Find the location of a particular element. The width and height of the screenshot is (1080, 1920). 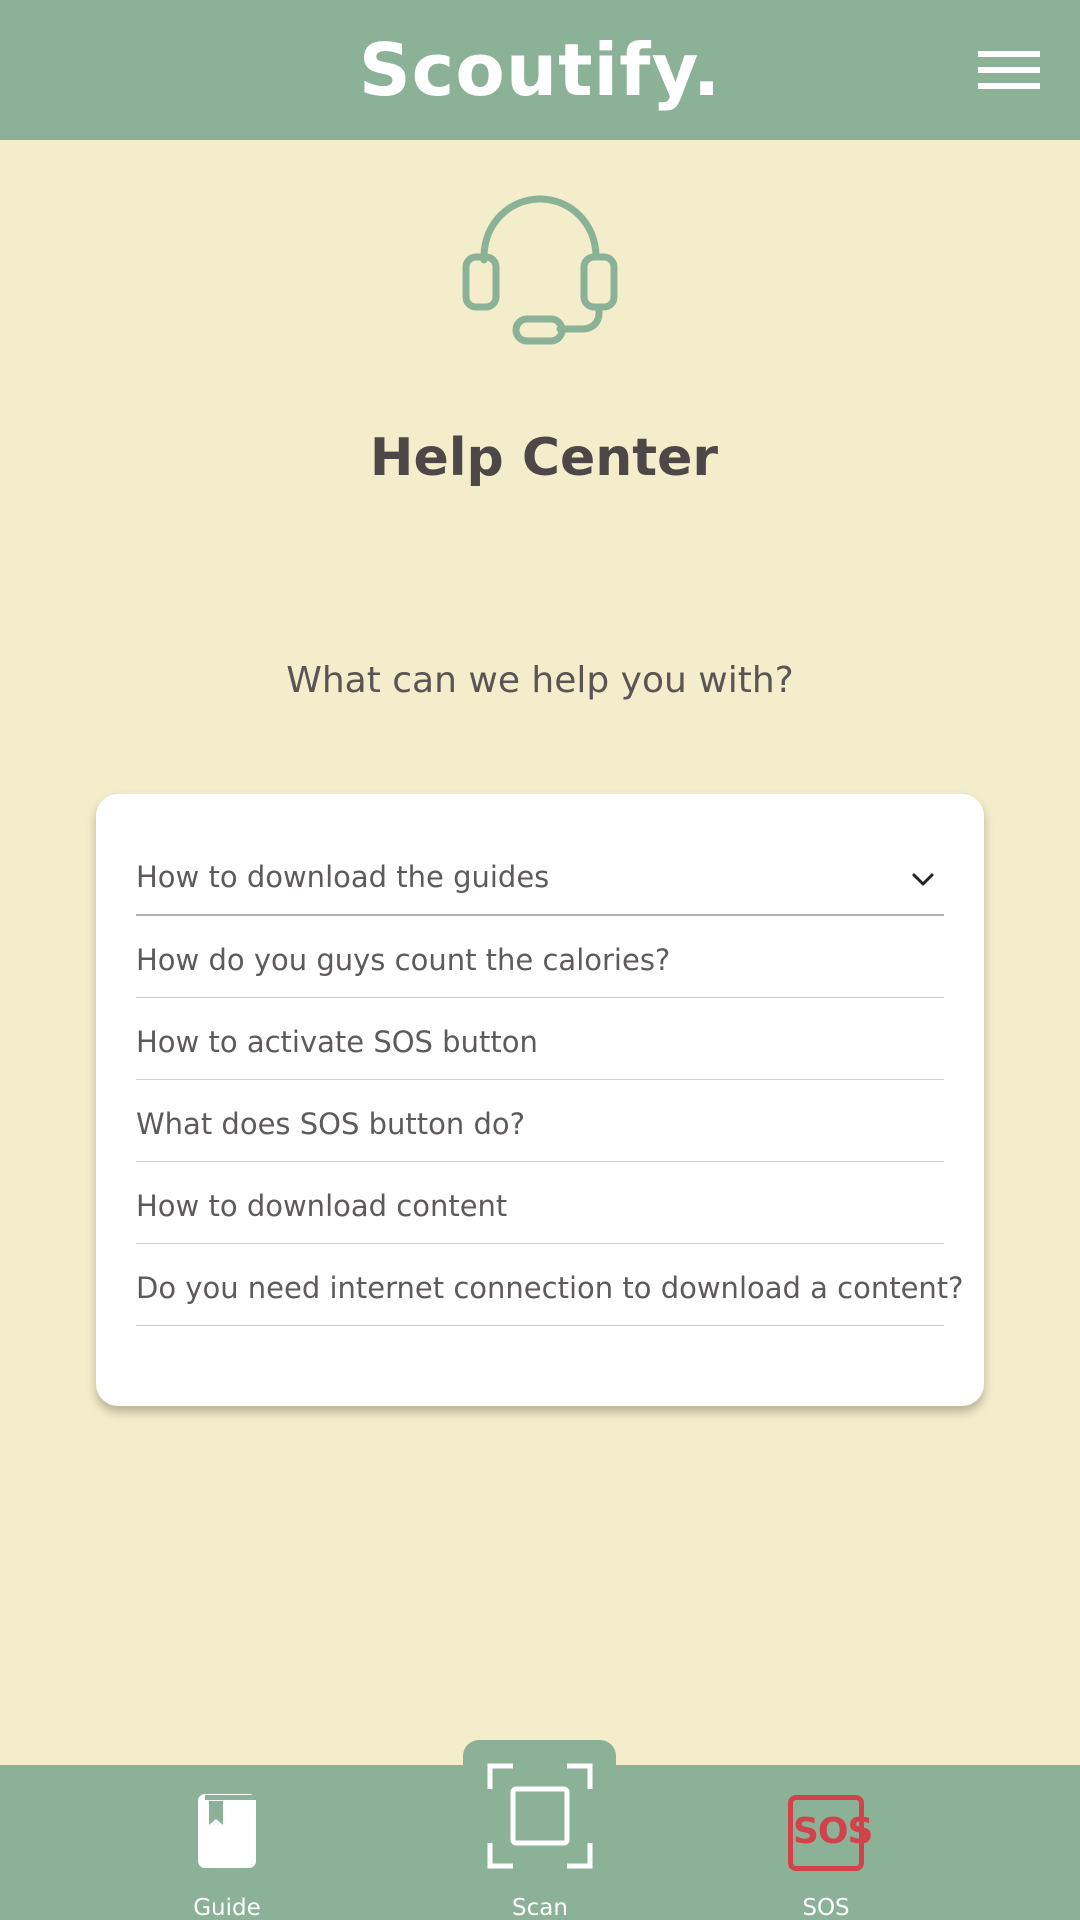

hamburger-menu-button is located at coordinates (1009, 70).